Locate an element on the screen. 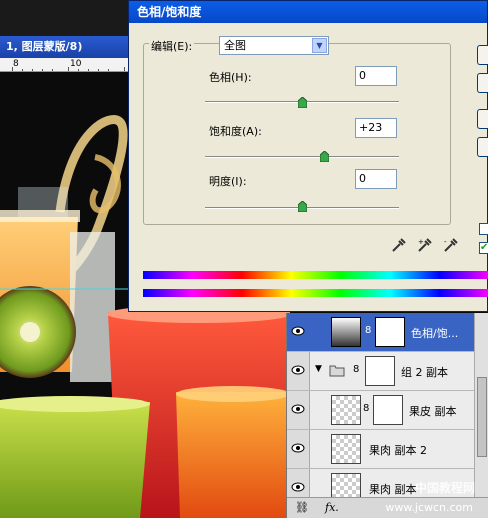 This screenshot has width=488, height=518. document-title-bar: 1, 图层蒙版/8) is located at coordinates (70, 47).